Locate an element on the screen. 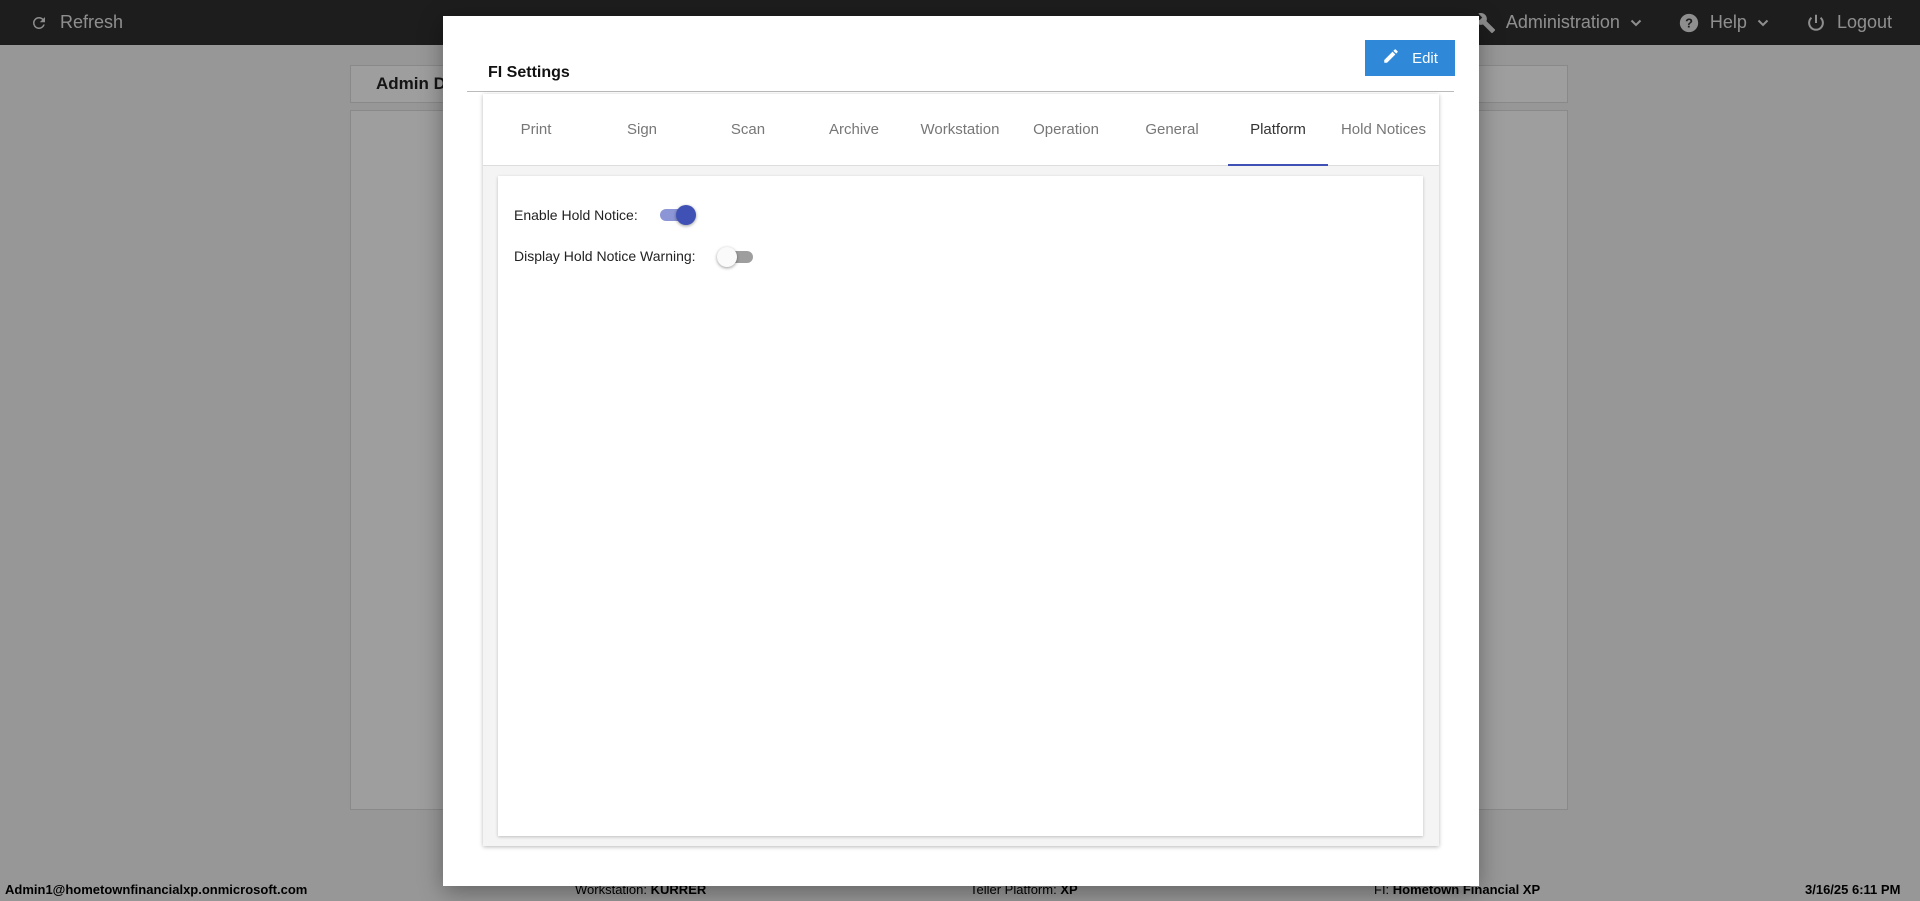  dialog-title: FI Settings is located at coordinates (529, 72).